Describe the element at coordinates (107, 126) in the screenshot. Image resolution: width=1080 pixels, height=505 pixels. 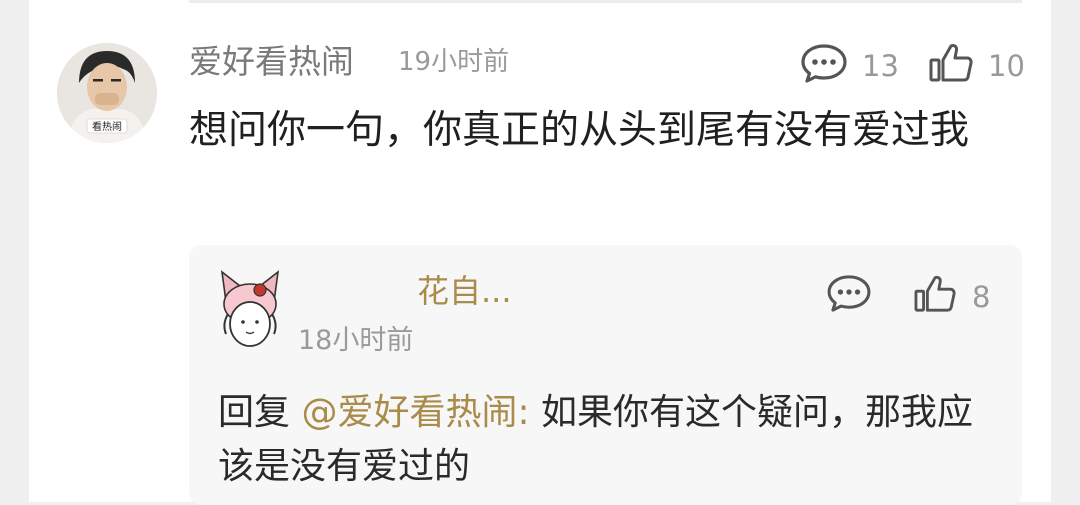
I see `avatar-label: 看热闹` at that location.